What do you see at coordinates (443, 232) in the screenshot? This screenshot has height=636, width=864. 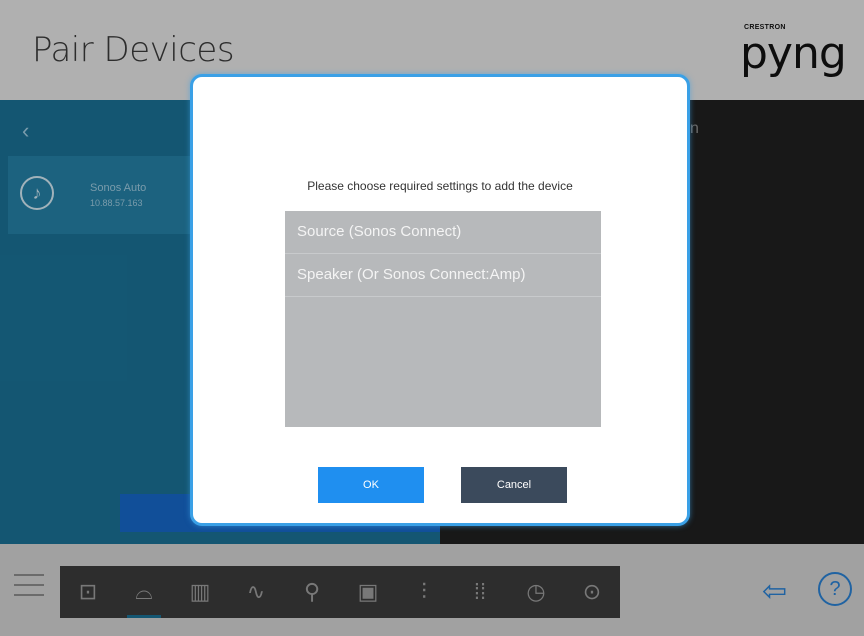 I see `list-item-source: Source (Sonos Connect)` at bounding box center [443, 232].